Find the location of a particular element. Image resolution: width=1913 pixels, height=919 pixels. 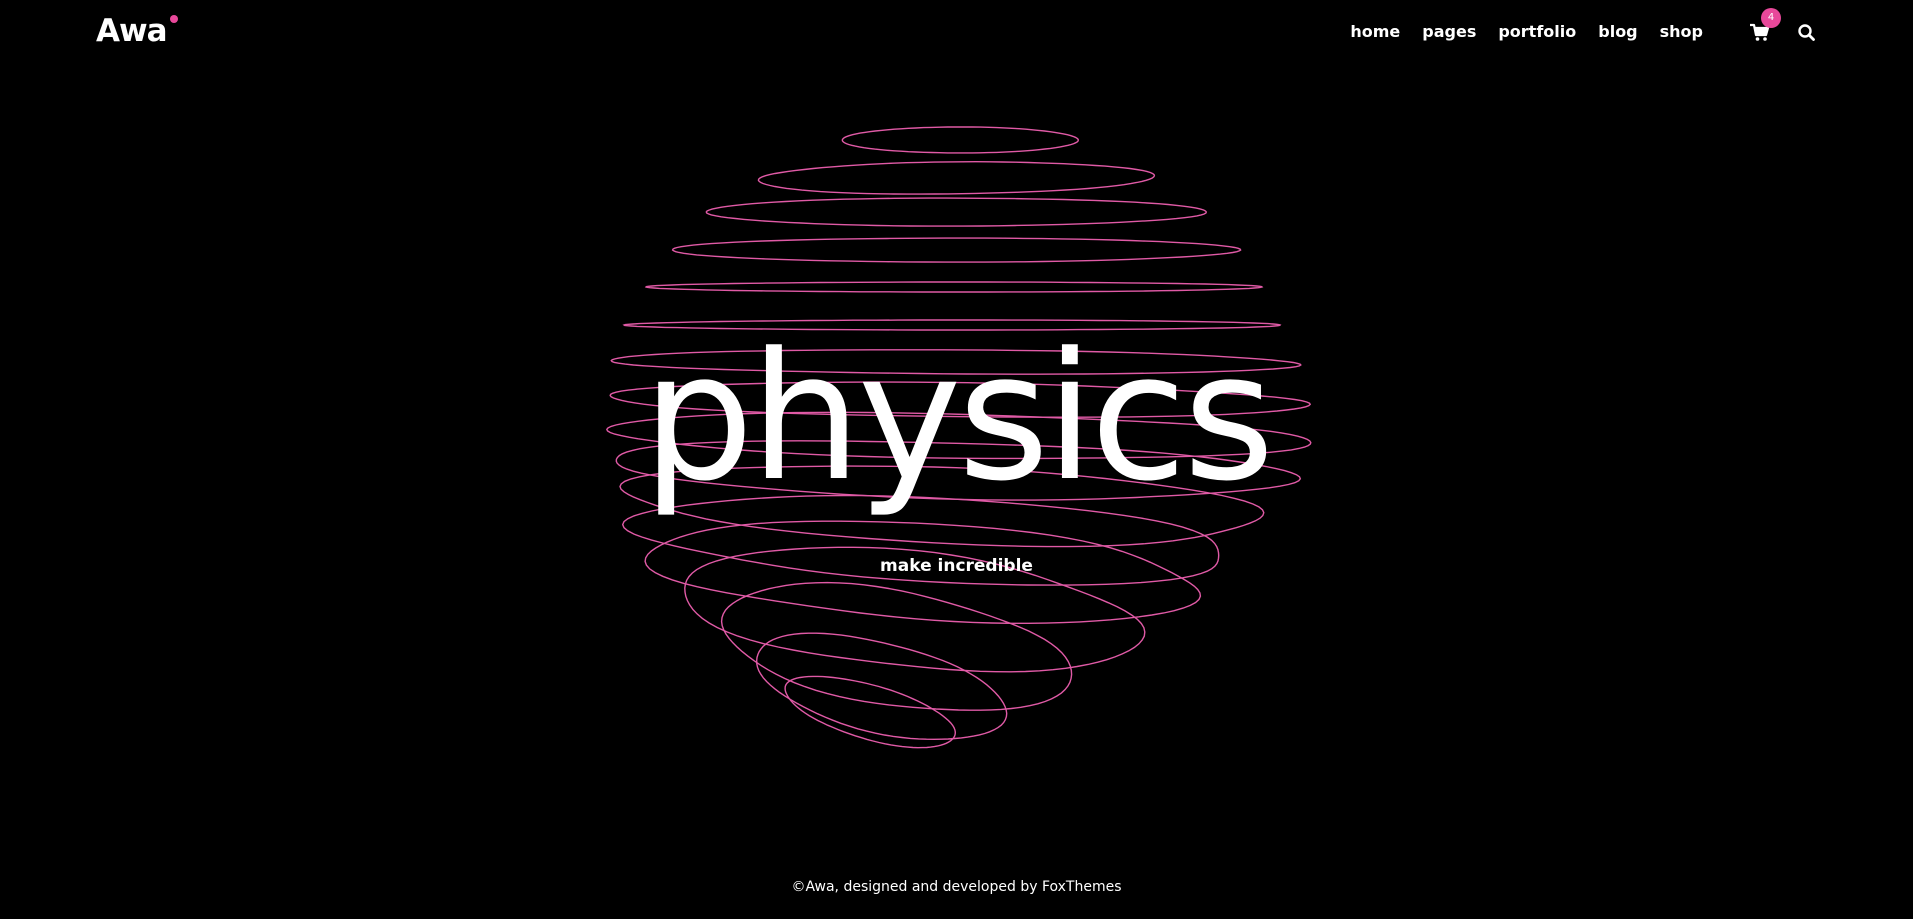

search-icon is located at coordinates (1806, 32).